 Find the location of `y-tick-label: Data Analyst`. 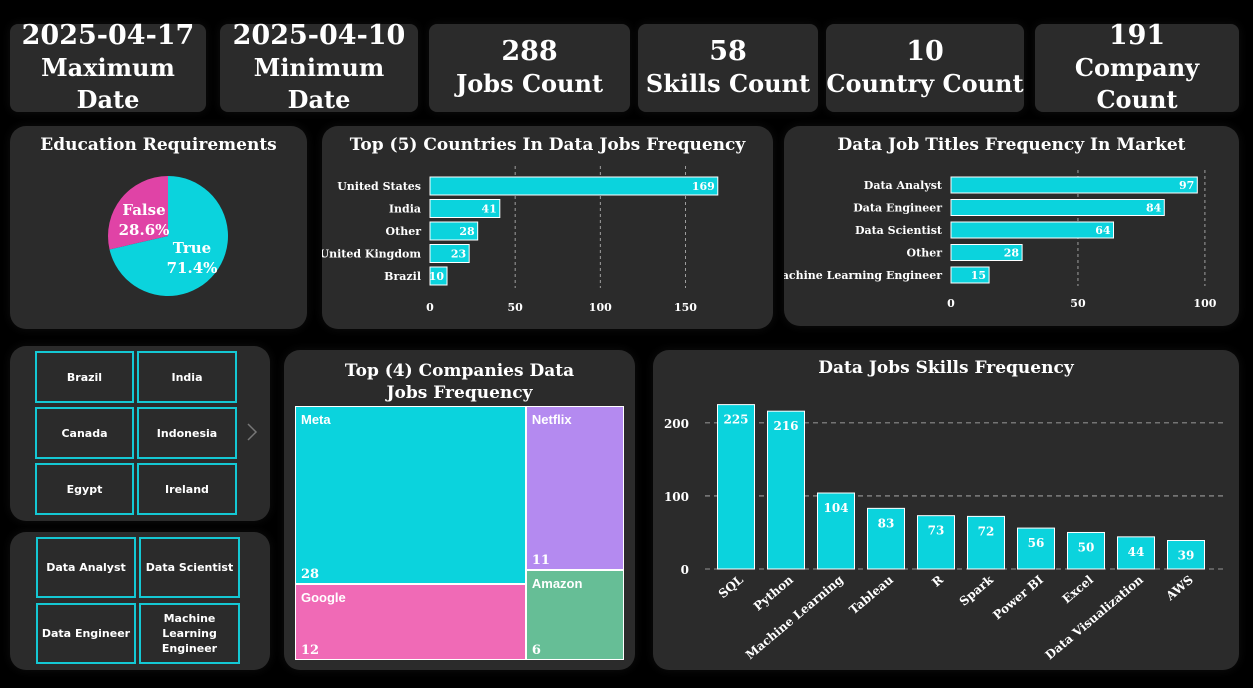

y-tick-label: Data Analyst is located at coordinates (903, 185).